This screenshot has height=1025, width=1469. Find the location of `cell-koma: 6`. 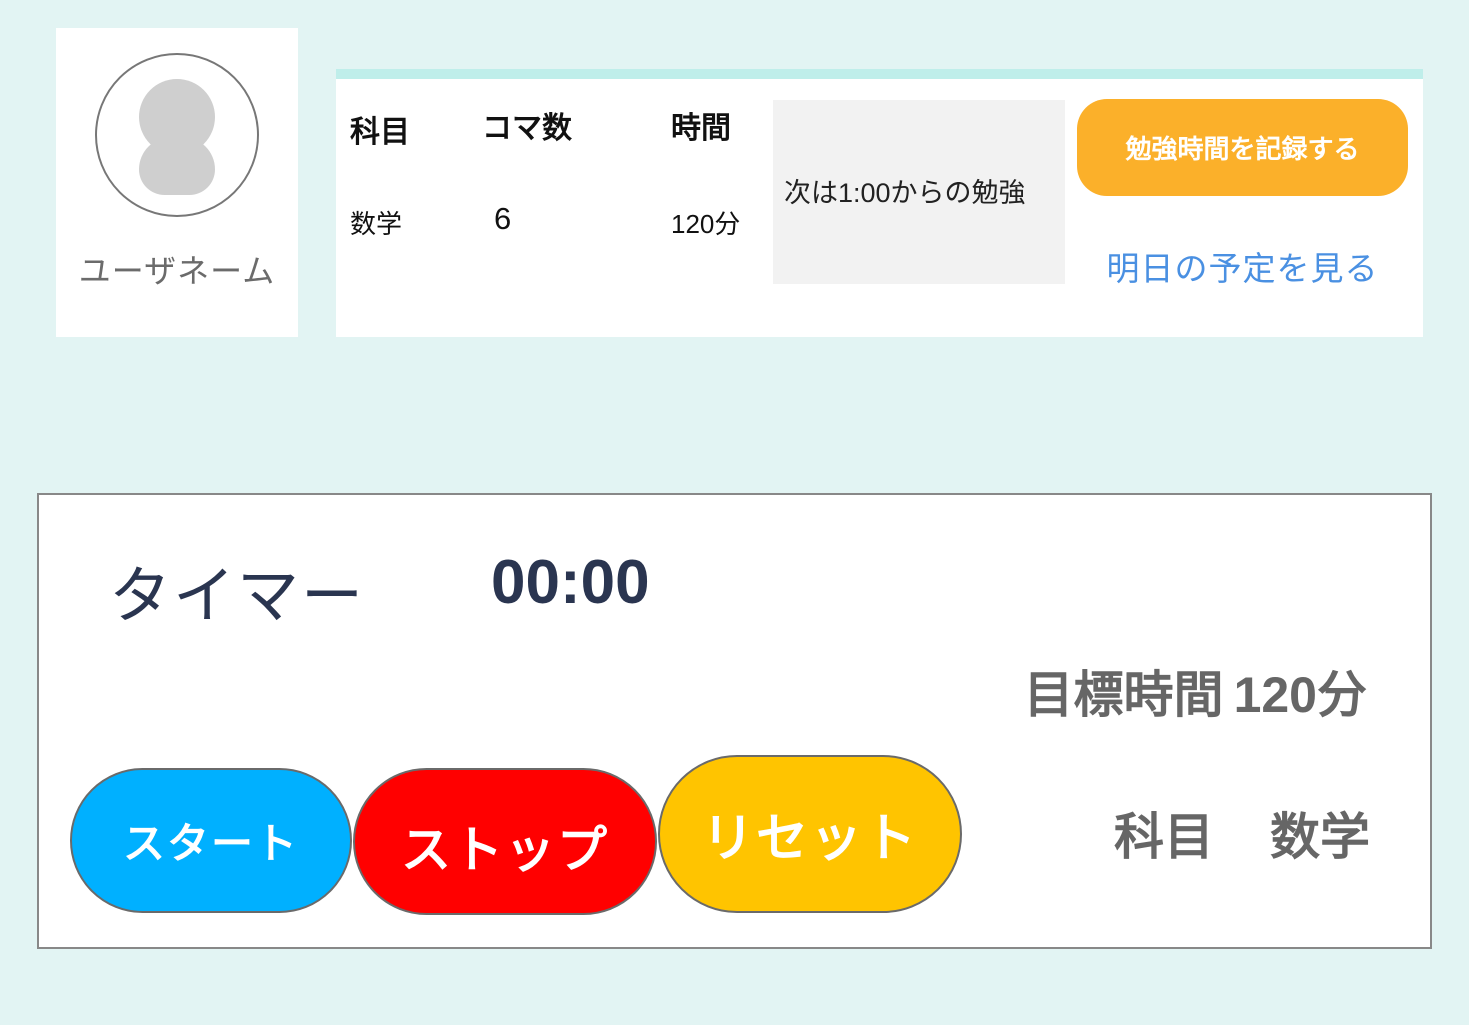

cell-koma: 6 is located at coordinates (503, 218).